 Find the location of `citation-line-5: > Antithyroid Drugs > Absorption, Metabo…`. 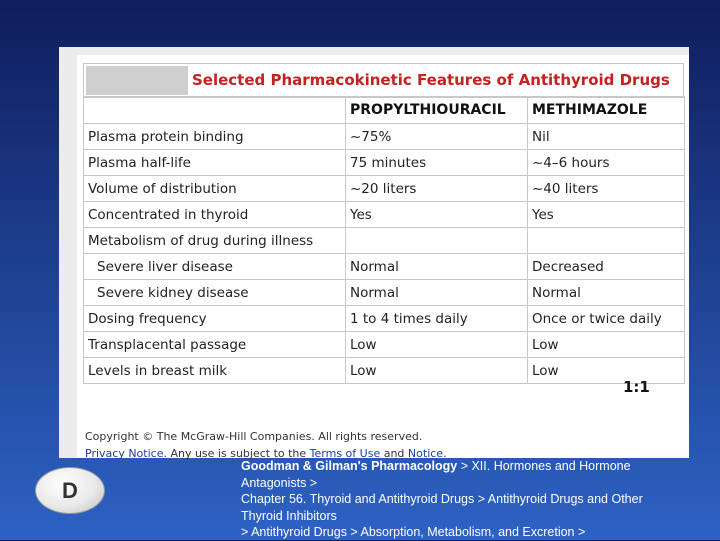

citation-line-5: > Antithyroid Drugs > Absorption, Metabo… is located at coordinates (413, 532).